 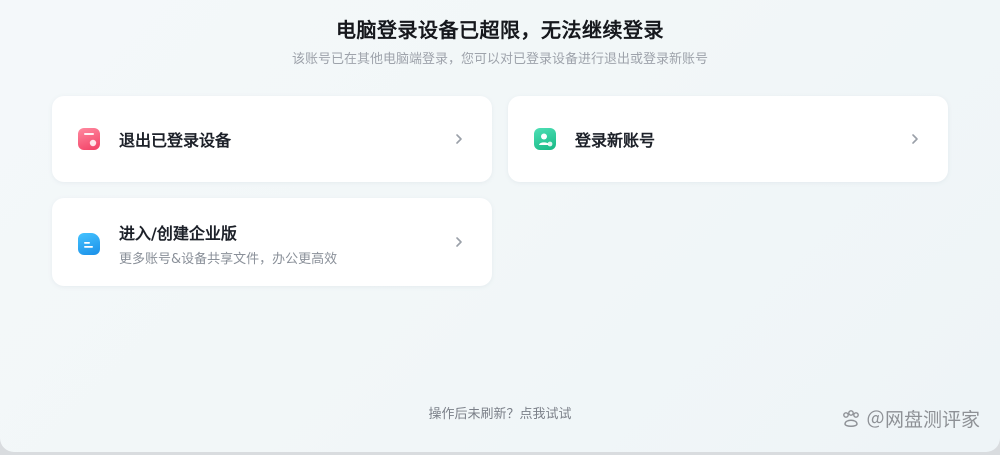 What do you see at coordinates (499, 59) in the screenshot?
I see `dialog-subtitle: 该账号已在其他电脑端登录，您可以对已登录设备进行退出或登录新账号` at bounding box center [499, 59].